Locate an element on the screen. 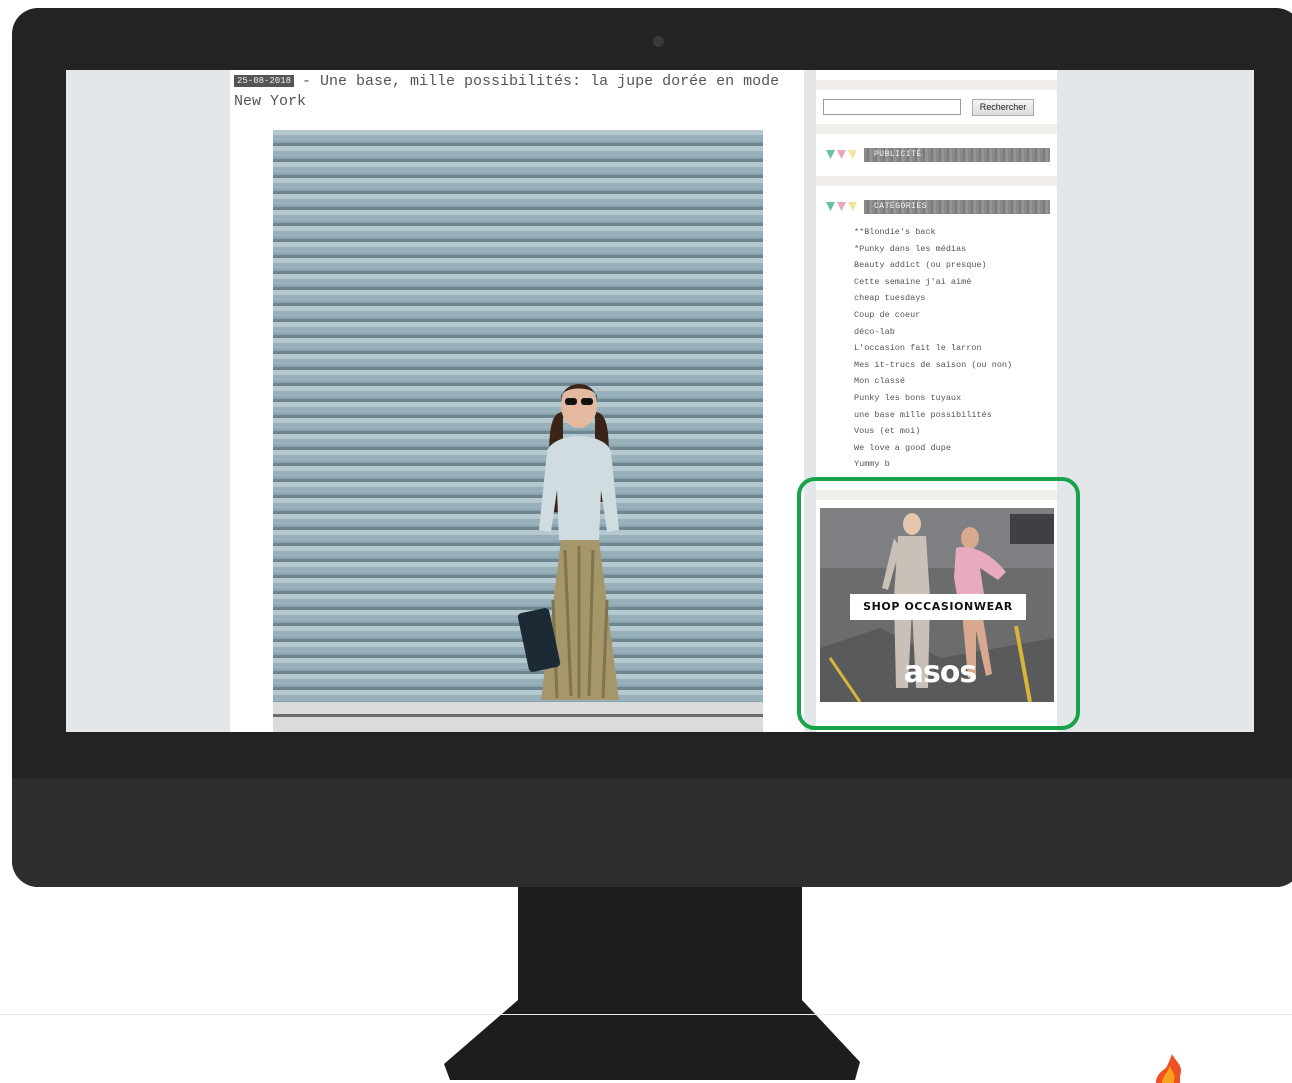  ad-widget-header: PUBLICITÉ is located at coordinates (938, 155).